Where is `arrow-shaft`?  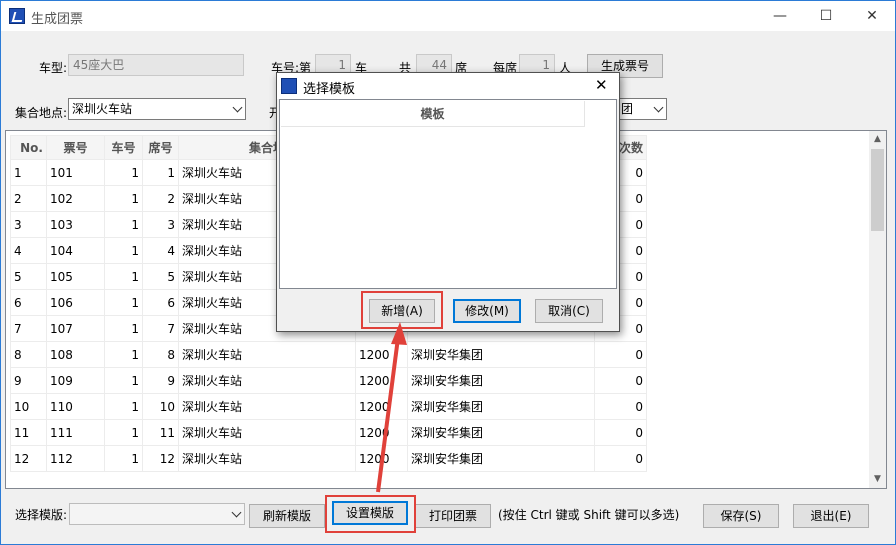 arrow-shaft is located at coordinates (388, 415).